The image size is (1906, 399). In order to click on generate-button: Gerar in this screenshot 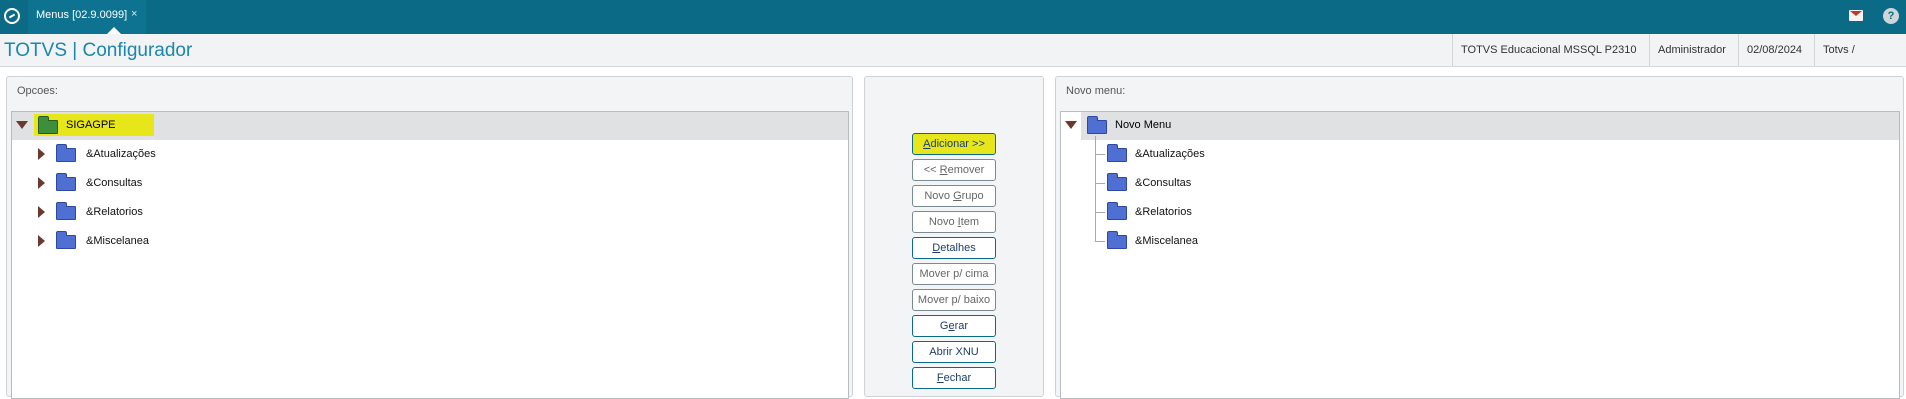, I will do `click(954, 326)`.